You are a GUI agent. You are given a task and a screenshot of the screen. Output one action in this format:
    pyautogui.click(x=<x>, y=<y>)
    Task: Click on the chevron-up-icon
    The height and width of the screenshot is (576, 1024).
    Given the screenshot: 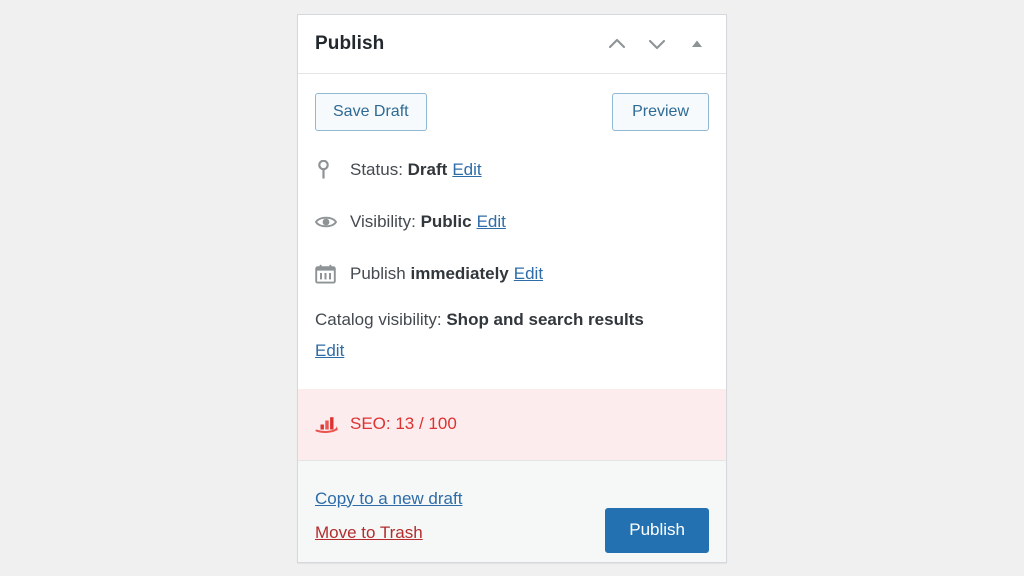 What is the action you would take?
    pyautogui.click(x=617, y=44)
    